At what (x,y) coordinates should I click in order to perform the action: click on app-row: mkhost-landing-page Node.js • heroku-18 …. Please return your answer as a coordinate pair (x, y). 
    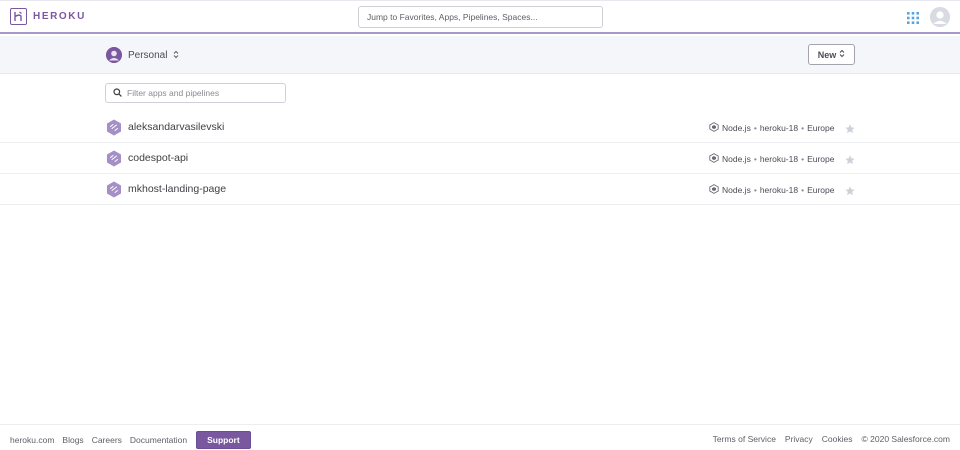
    Looking at the image, I should click on (480, 189).